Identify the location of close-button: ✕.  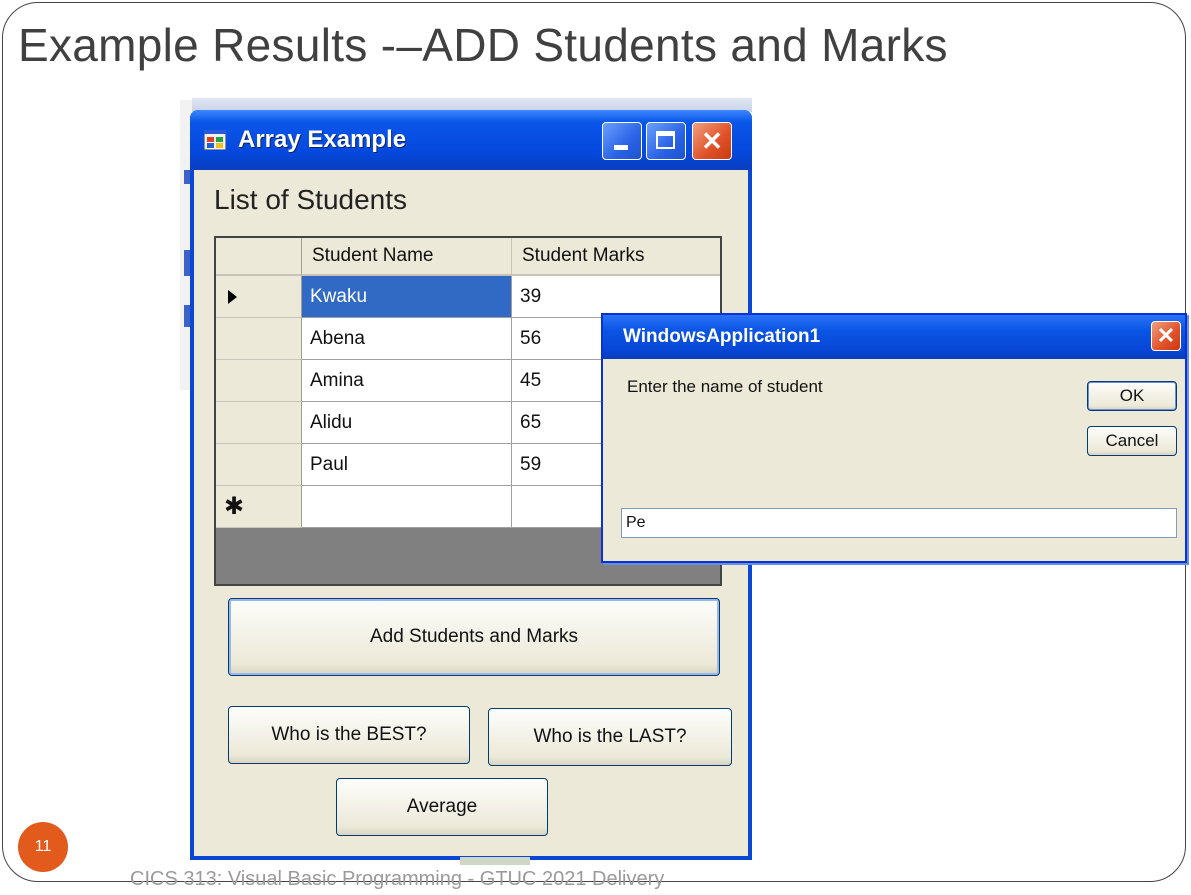
(712, 141).